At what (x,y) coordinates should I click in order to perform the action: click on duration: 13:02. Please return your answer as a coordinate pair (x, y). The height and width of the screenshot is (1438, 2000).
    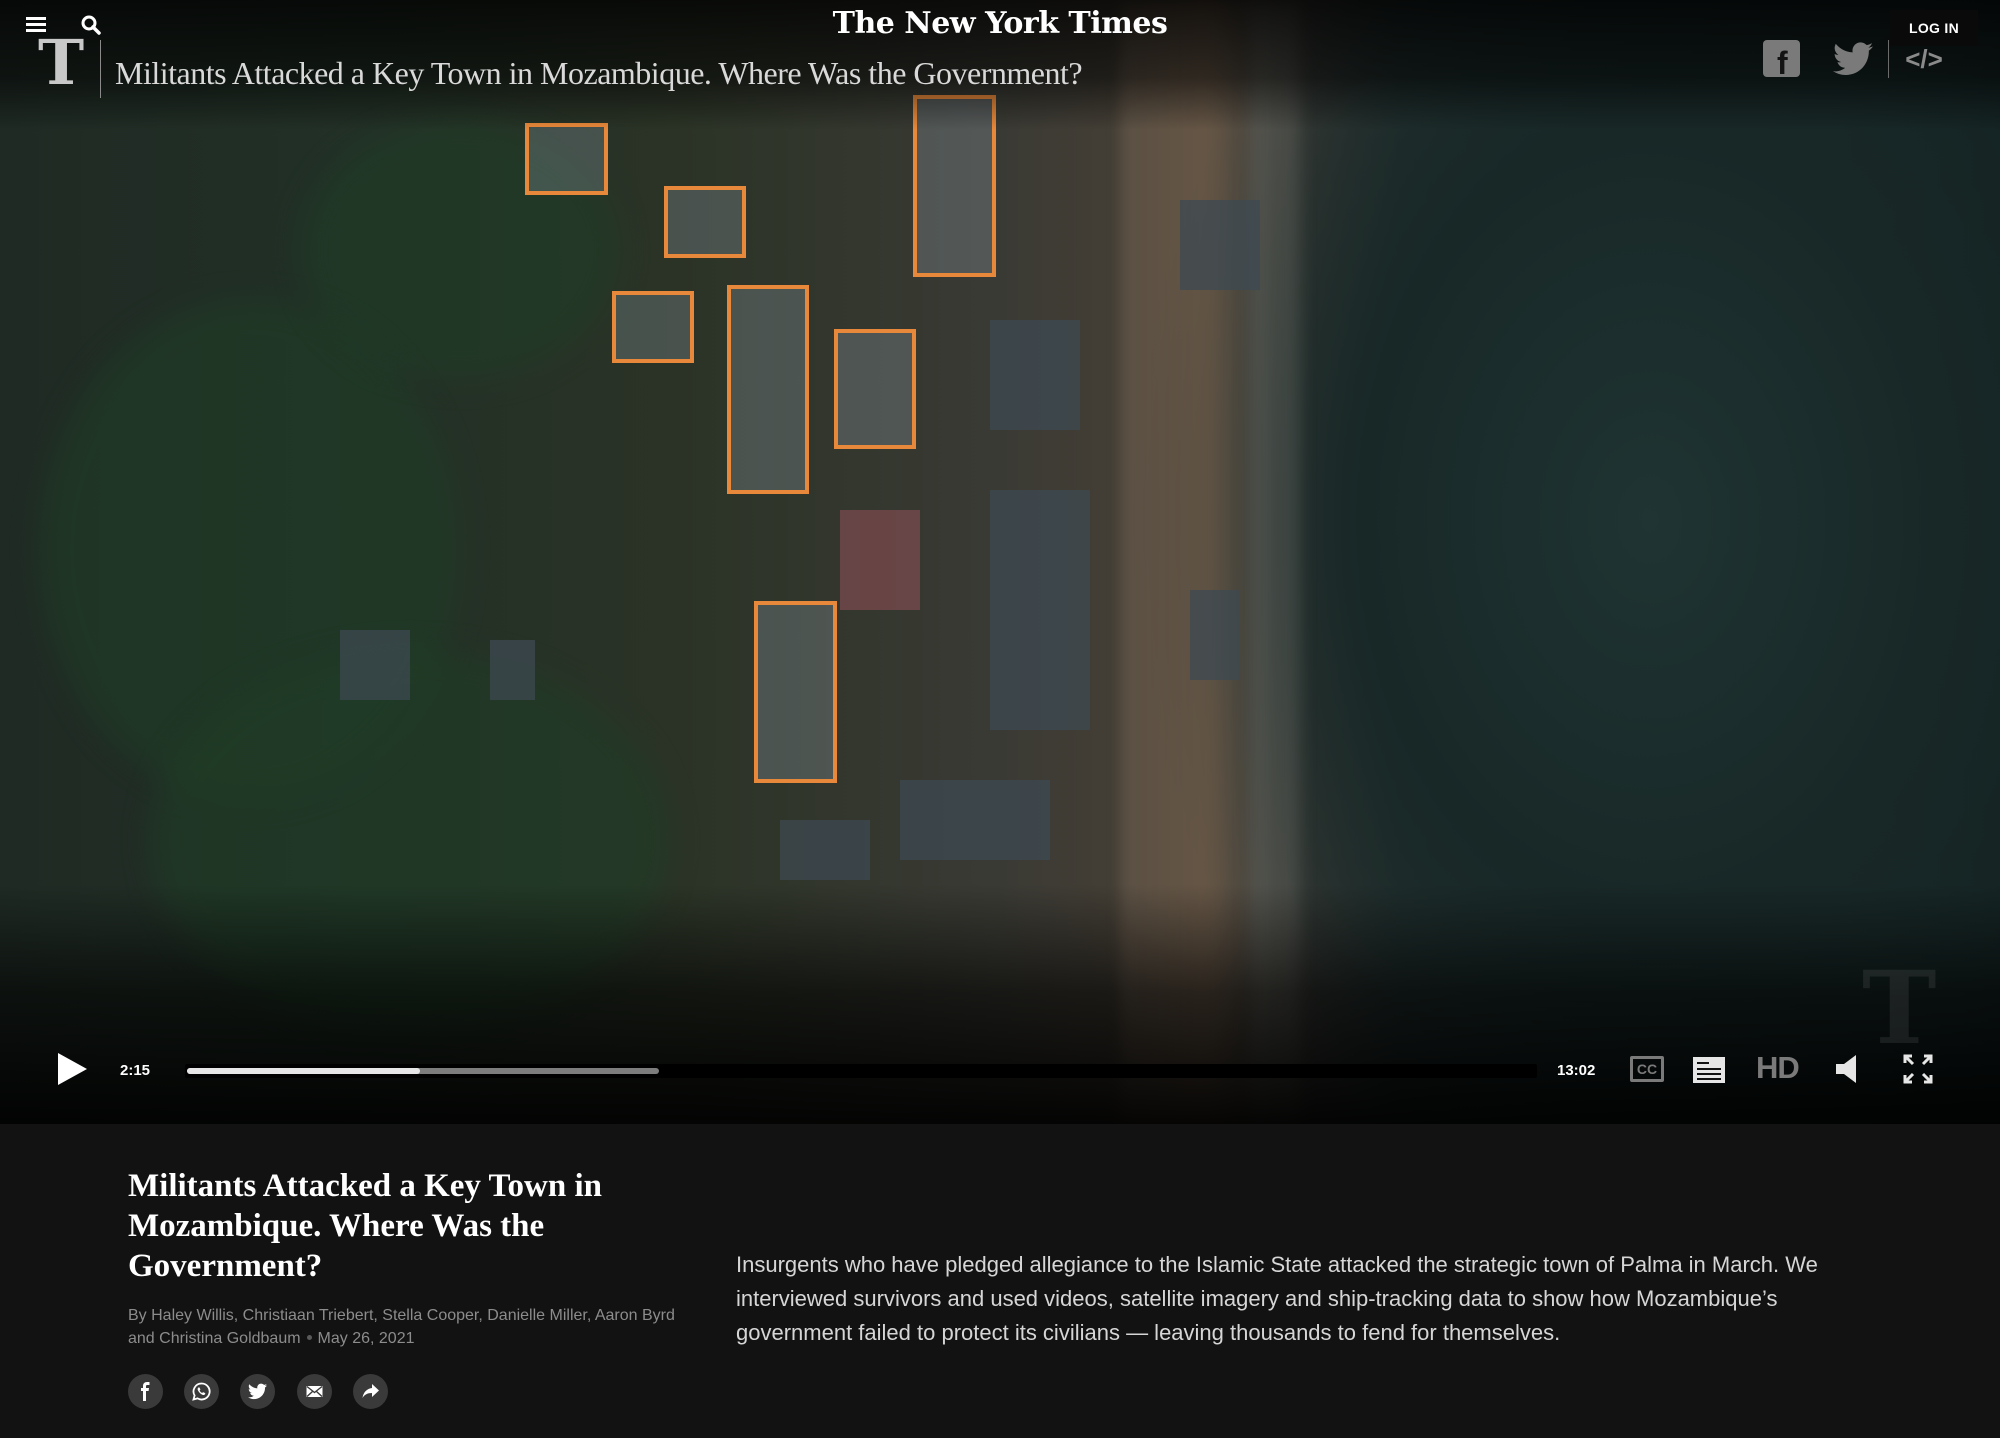
    Looking at the image, I should click on (1576, 1070).